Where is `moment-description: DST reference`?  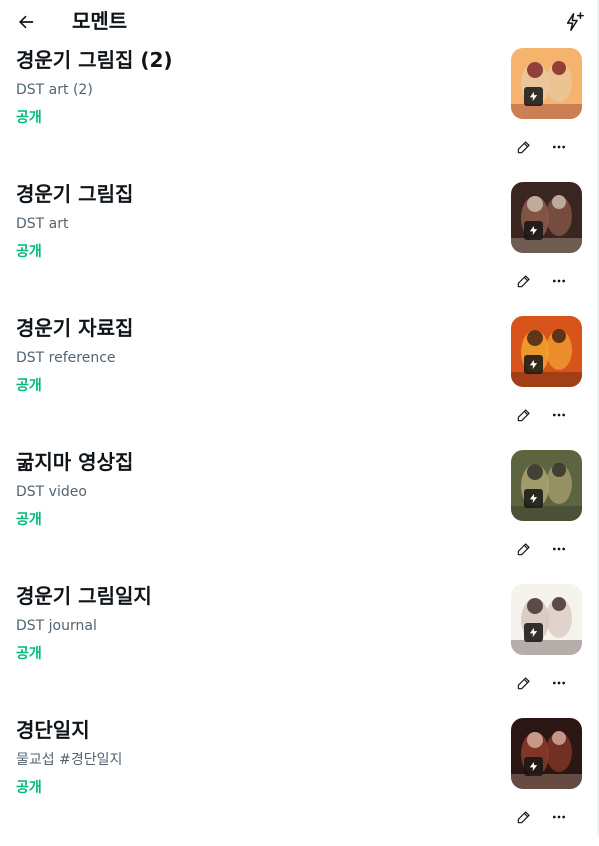
moment-description: DST reference is located at coordinates (66, 358).